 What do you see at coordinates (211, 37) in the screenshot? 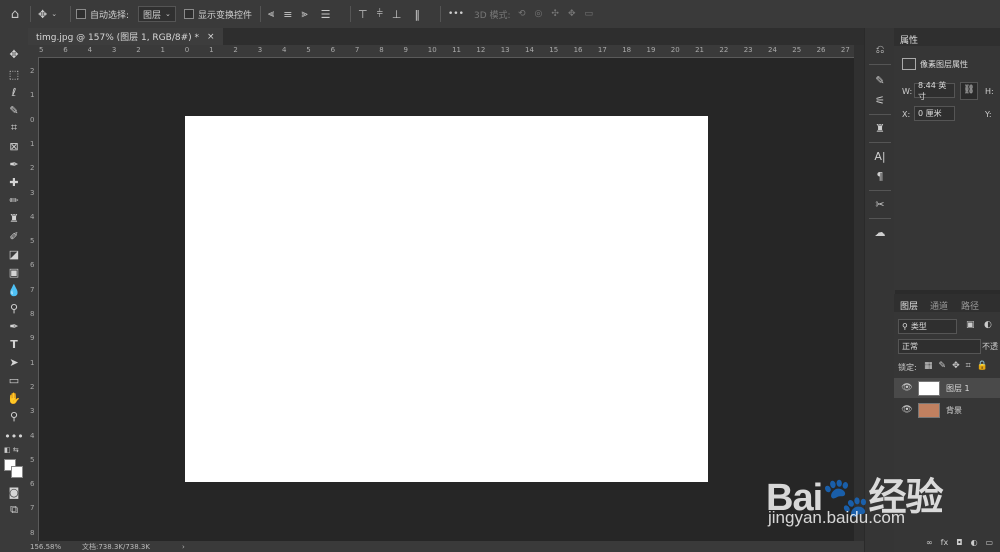
I see `close-icon: ×` at bounding box center [211, 37].